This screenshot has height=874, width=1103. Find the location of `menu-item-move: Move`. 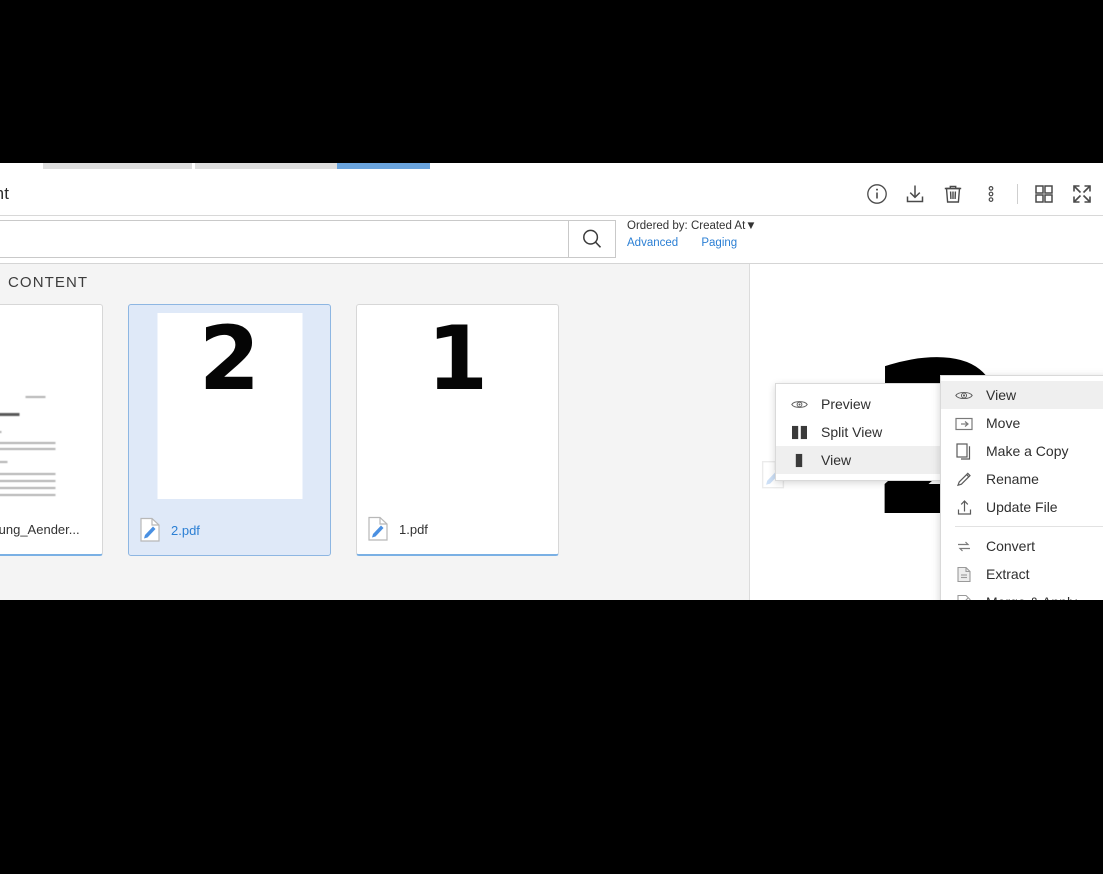

menu-item-move: Move is located at coordinates (1022, 423).